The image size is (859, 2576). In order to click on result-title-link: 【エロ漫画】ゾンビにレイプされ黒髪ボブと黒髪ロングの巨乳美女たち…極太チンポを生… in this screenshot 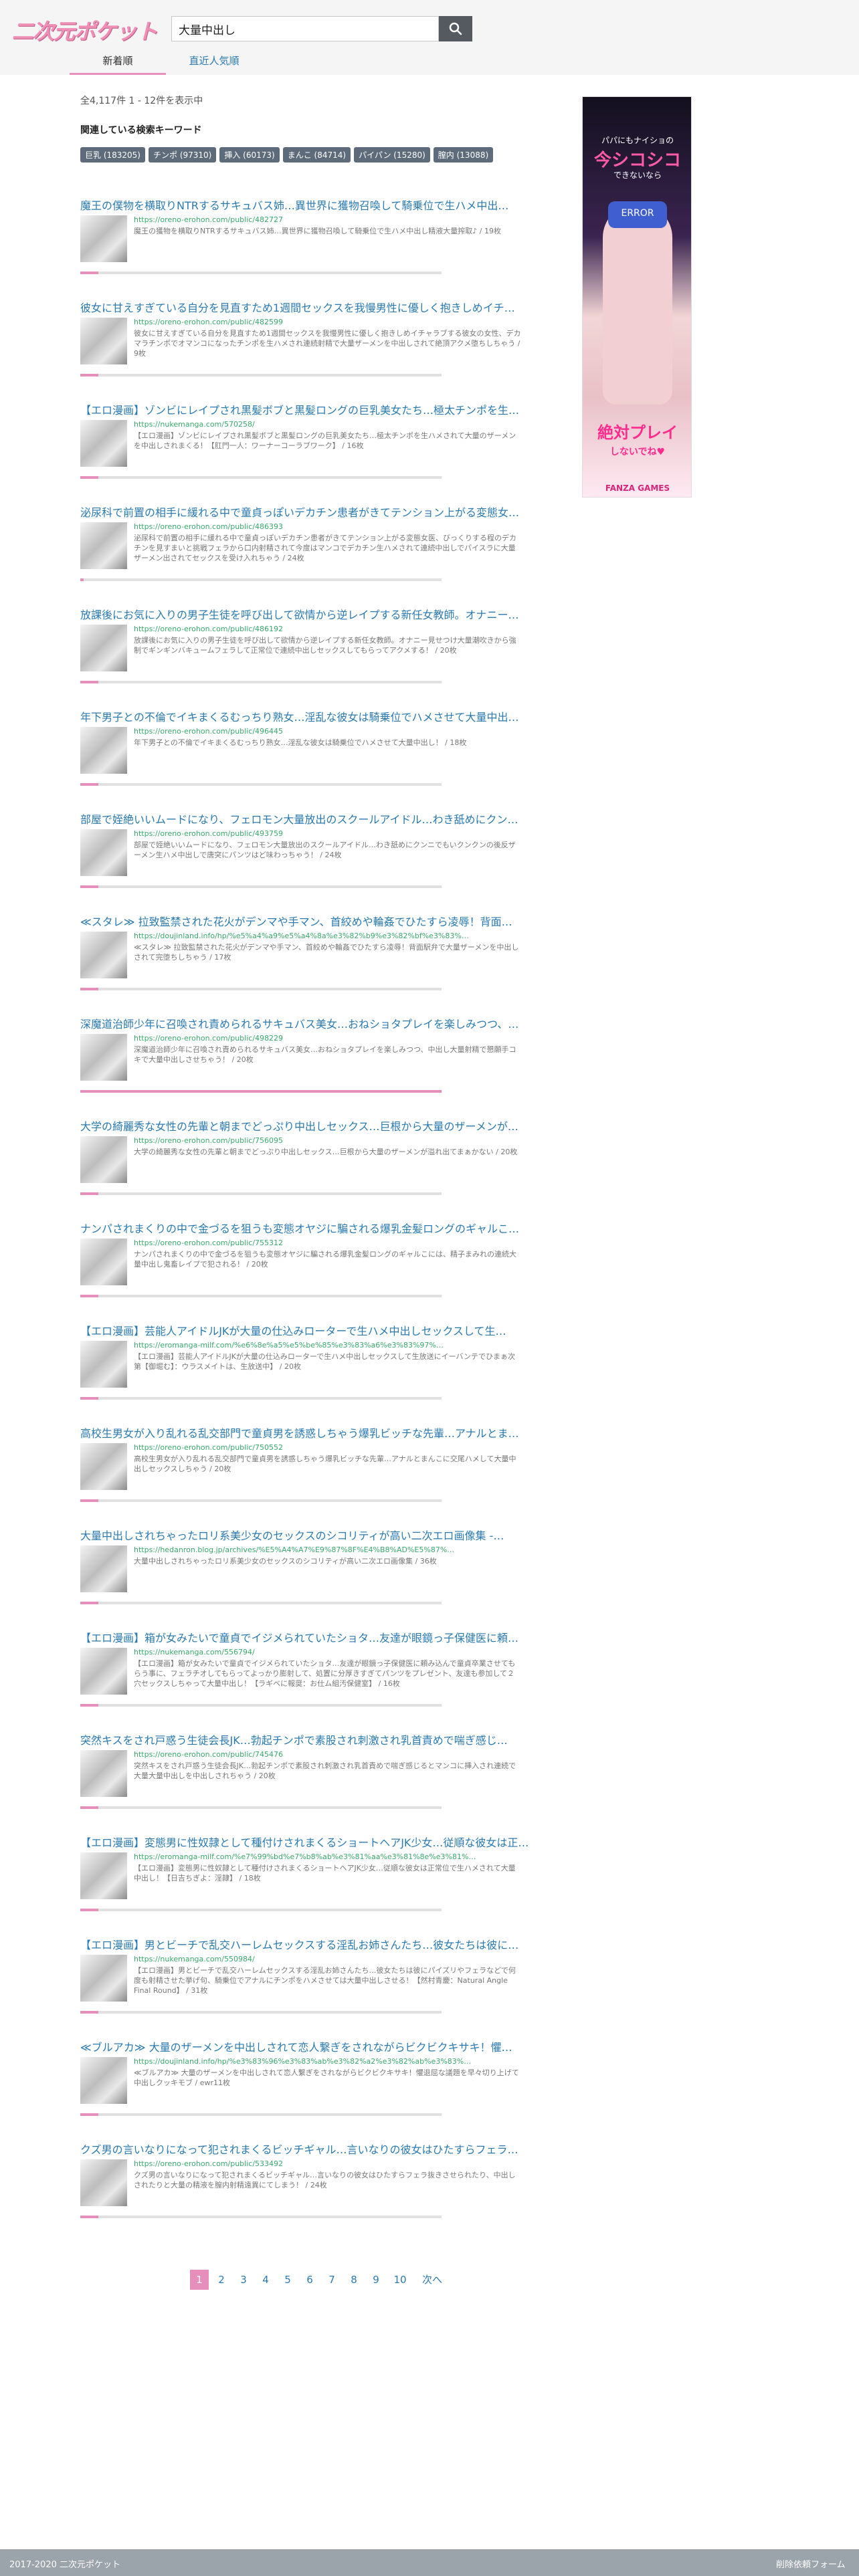, I will do `click(314, 409)`.